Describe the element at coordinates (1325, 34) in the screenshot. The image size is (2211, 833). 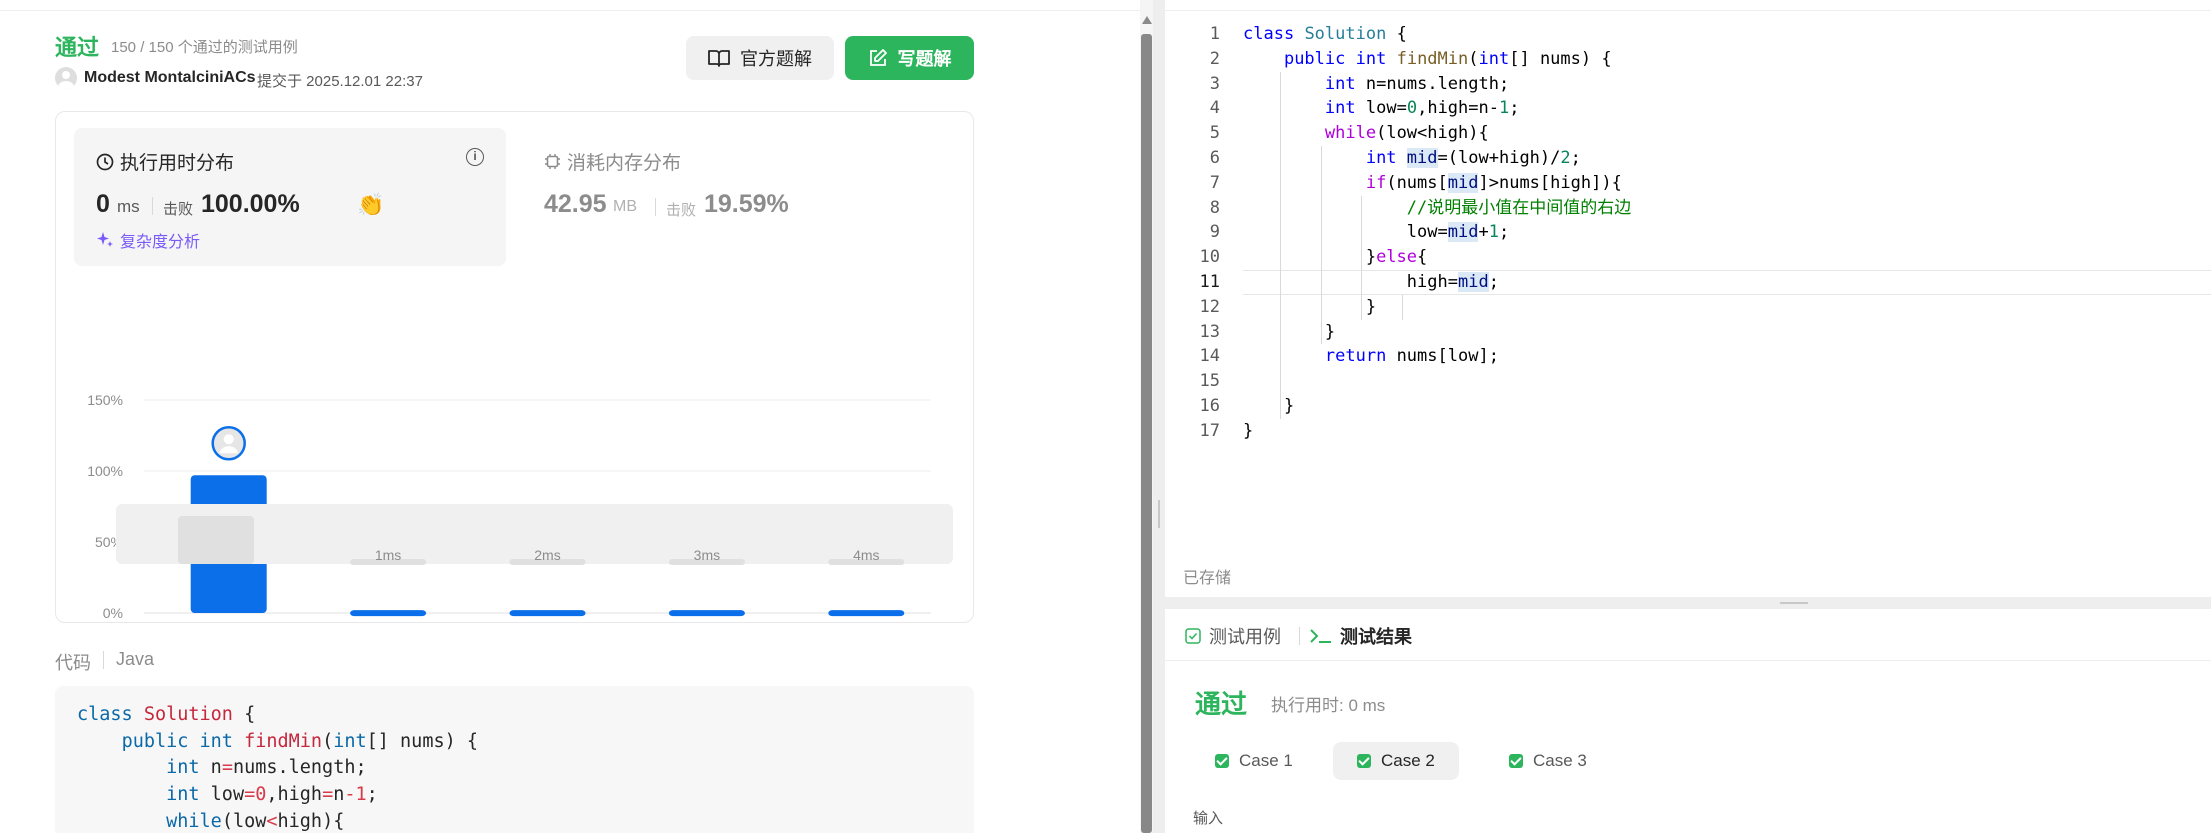
I see `line-text: class Solution {` at that location.